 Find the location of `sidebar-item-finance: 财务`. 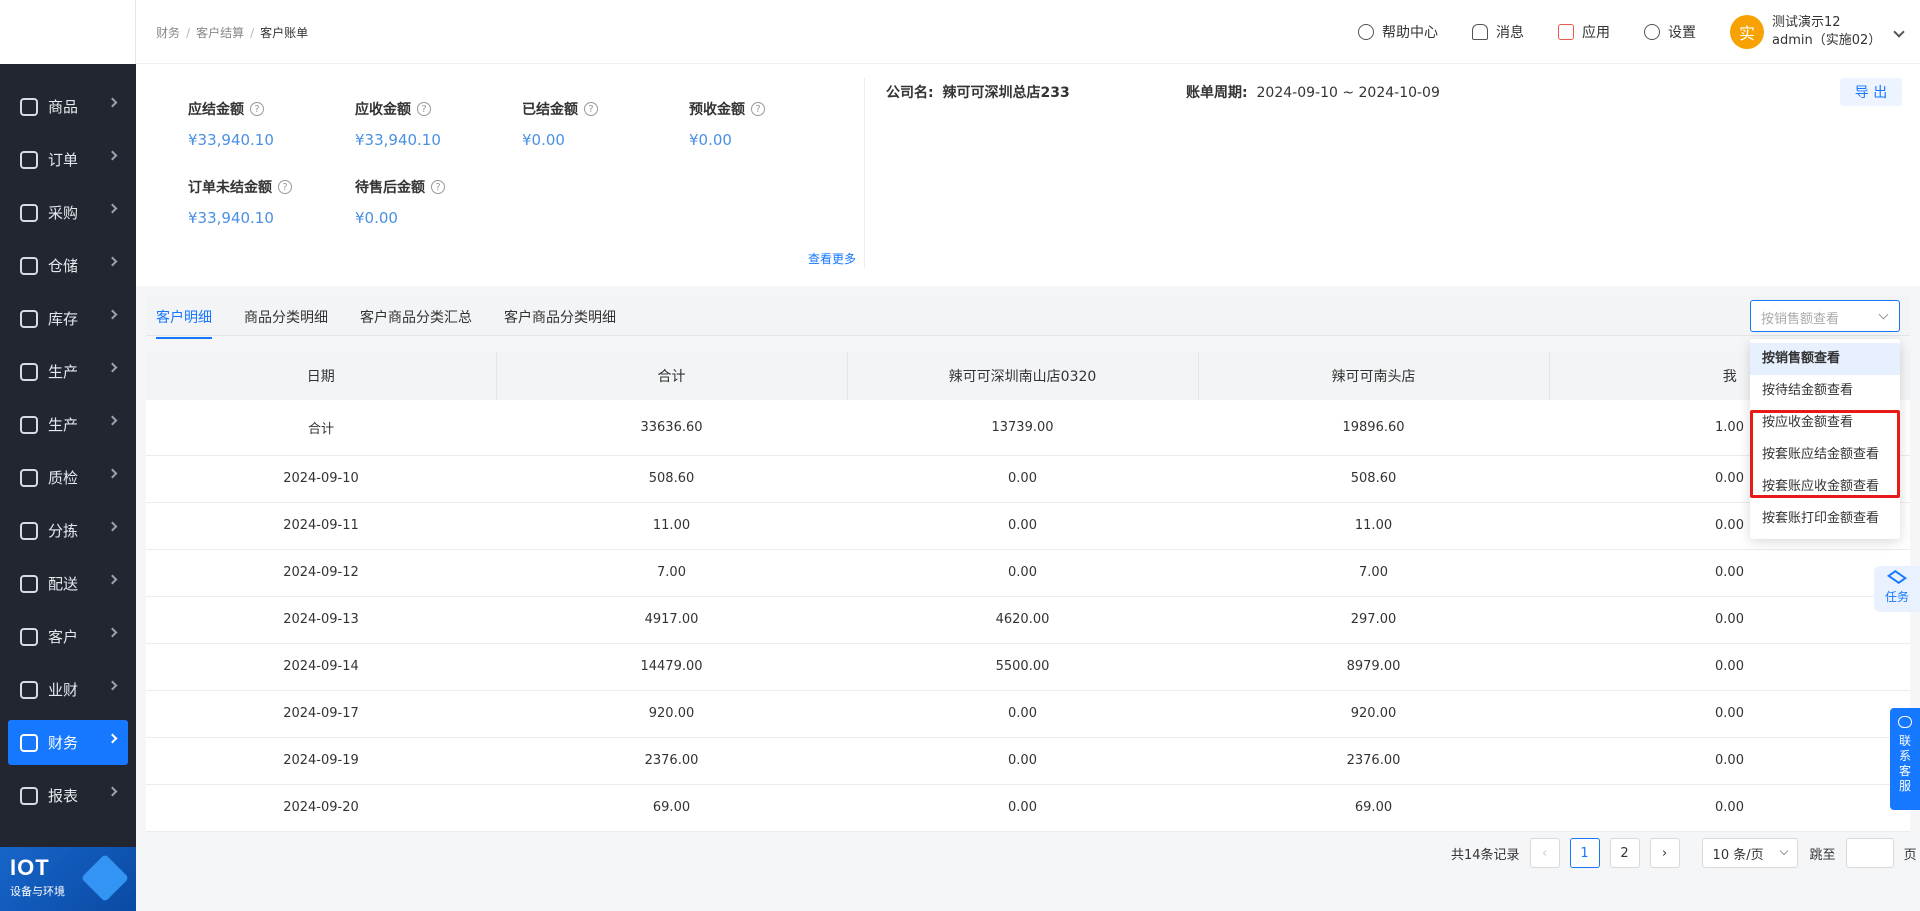

sidebar-item-finance: 财务 is located at coordinates (68, 742).